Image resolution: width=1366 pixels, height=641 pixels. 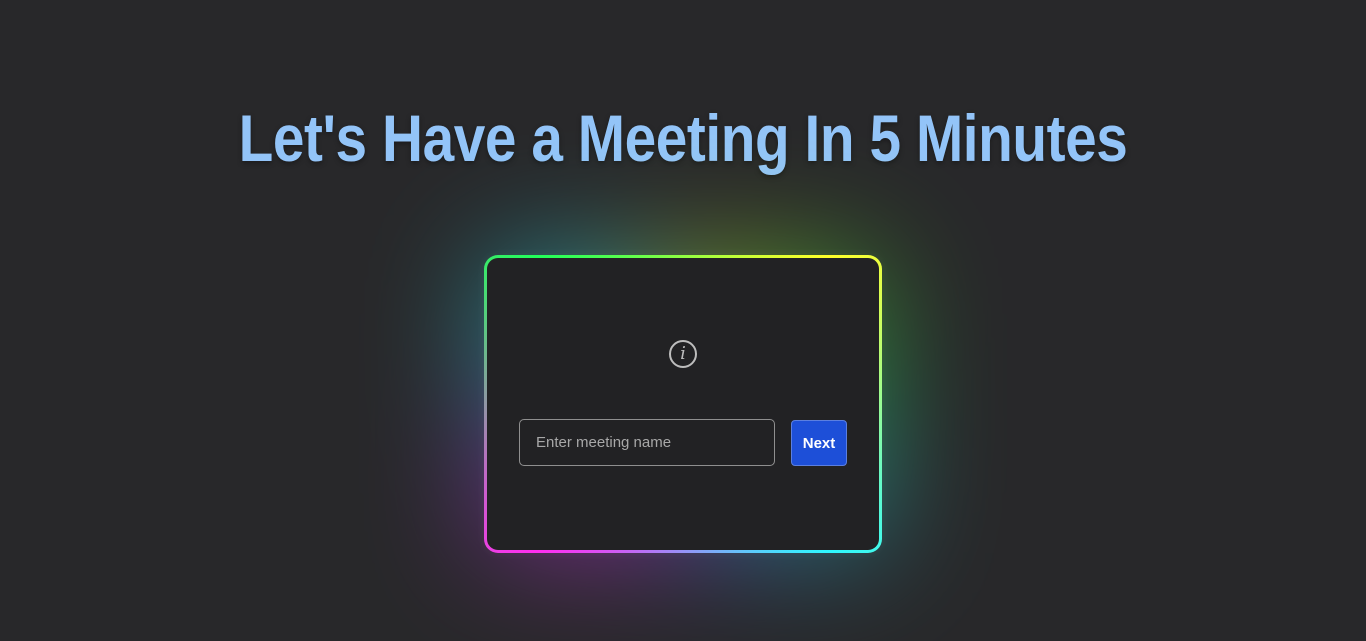 What do you see at coordinates (819, 443) in the screenshot?
I see `next-button: Next` at bounding box center [819, 443].